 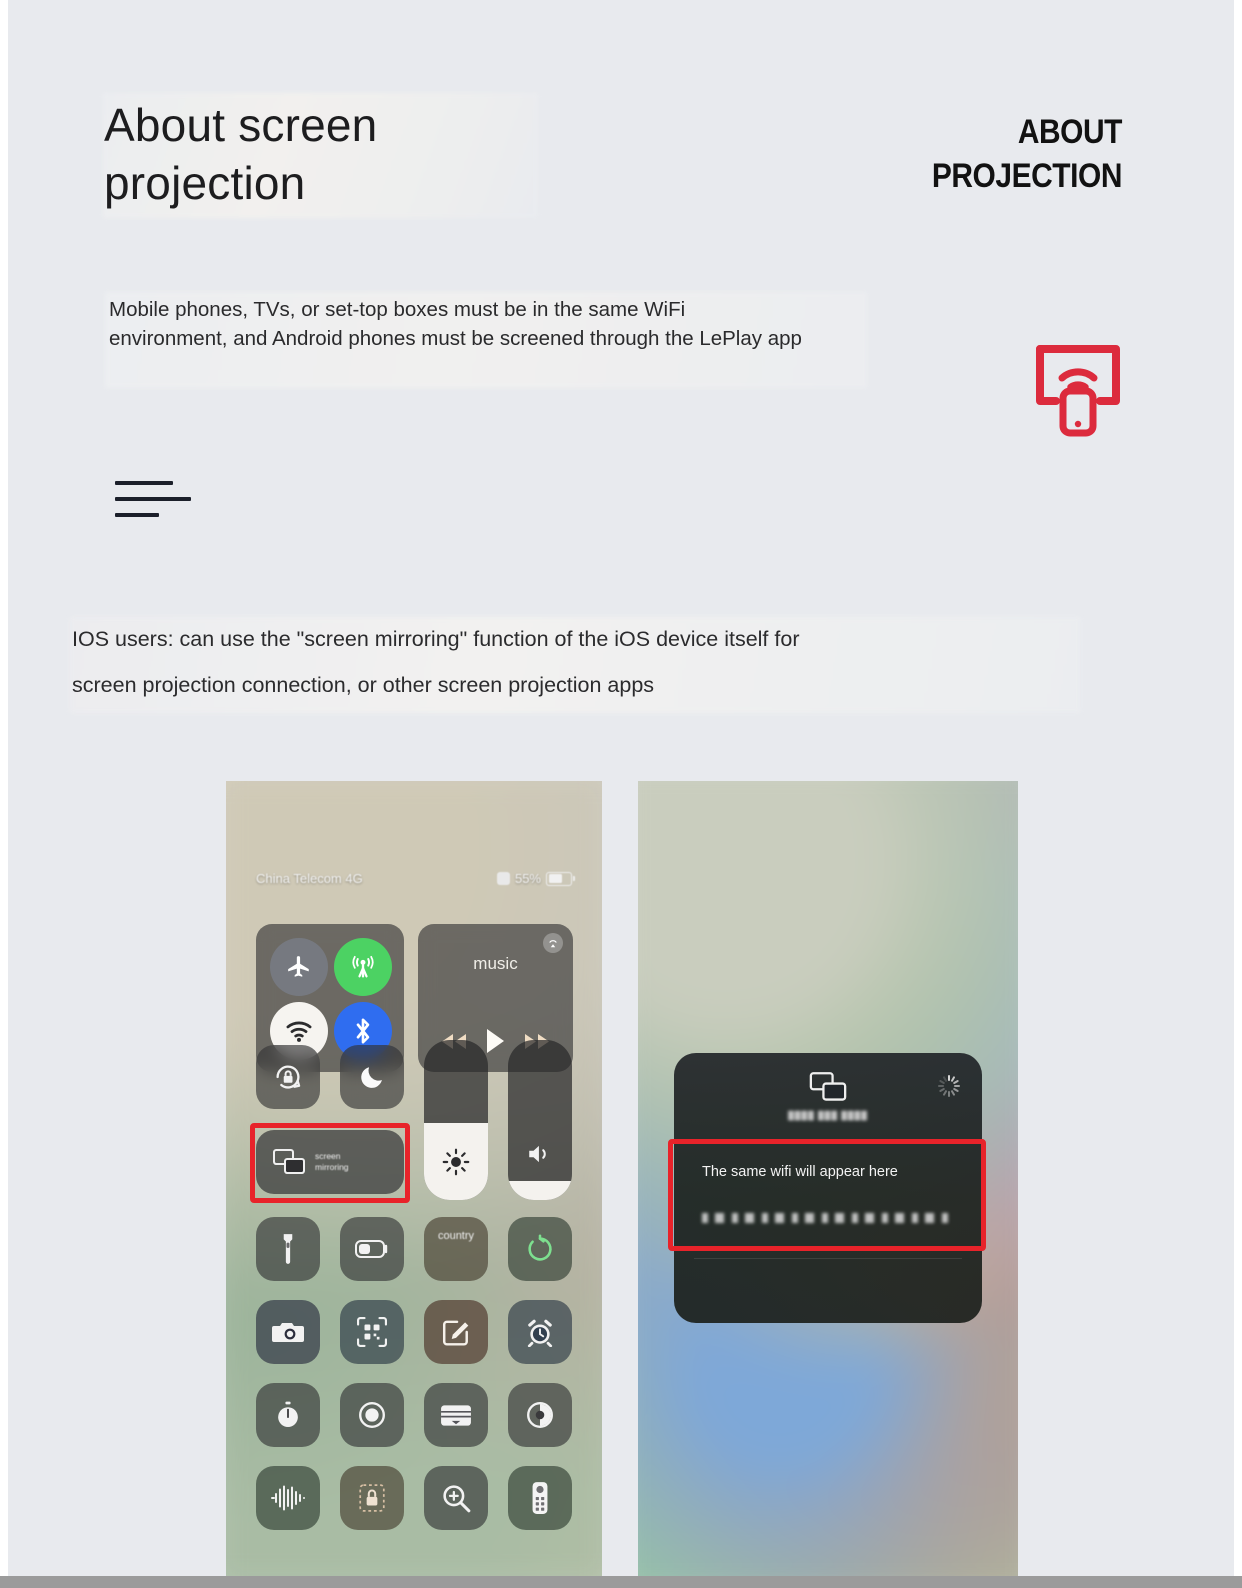 I want to click on apple-tv-remote-button, so click(x=540, y=1498).